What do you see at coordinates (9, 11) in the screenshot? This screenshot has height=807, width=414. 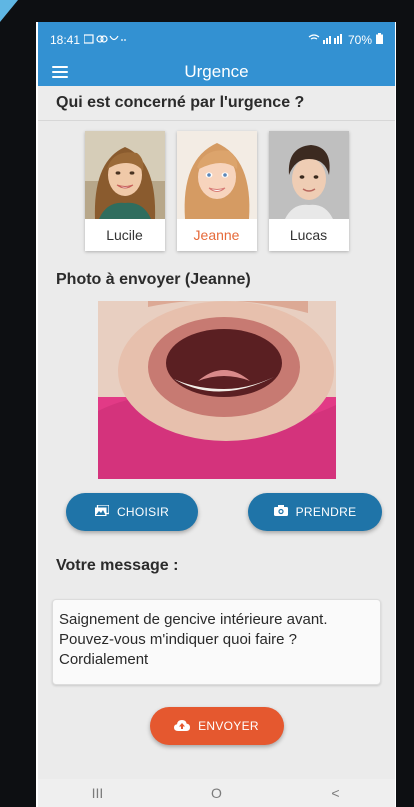 I see `corner-glare` at bounding box center [9, 11].